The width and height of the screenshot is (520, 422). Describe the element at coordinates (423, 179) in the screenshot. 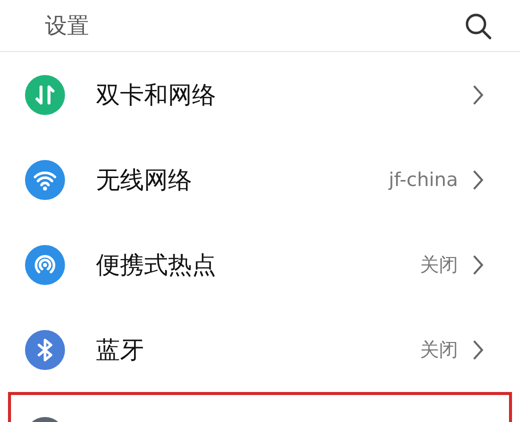

I see `setting-value: jf-china` at that location.